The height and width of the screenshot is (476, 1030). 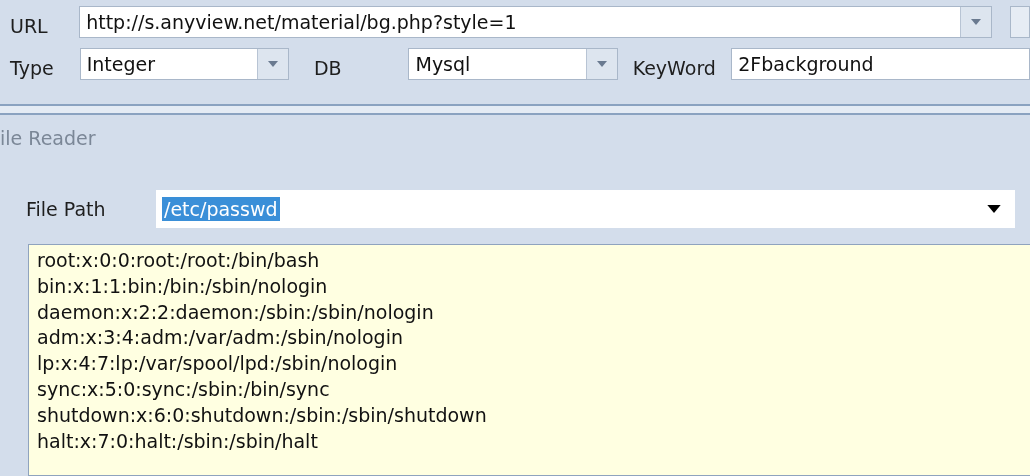 I want to click on url-field: http://s.anyview.net/material/bg.php?style=1, so click(x=536, y=22).